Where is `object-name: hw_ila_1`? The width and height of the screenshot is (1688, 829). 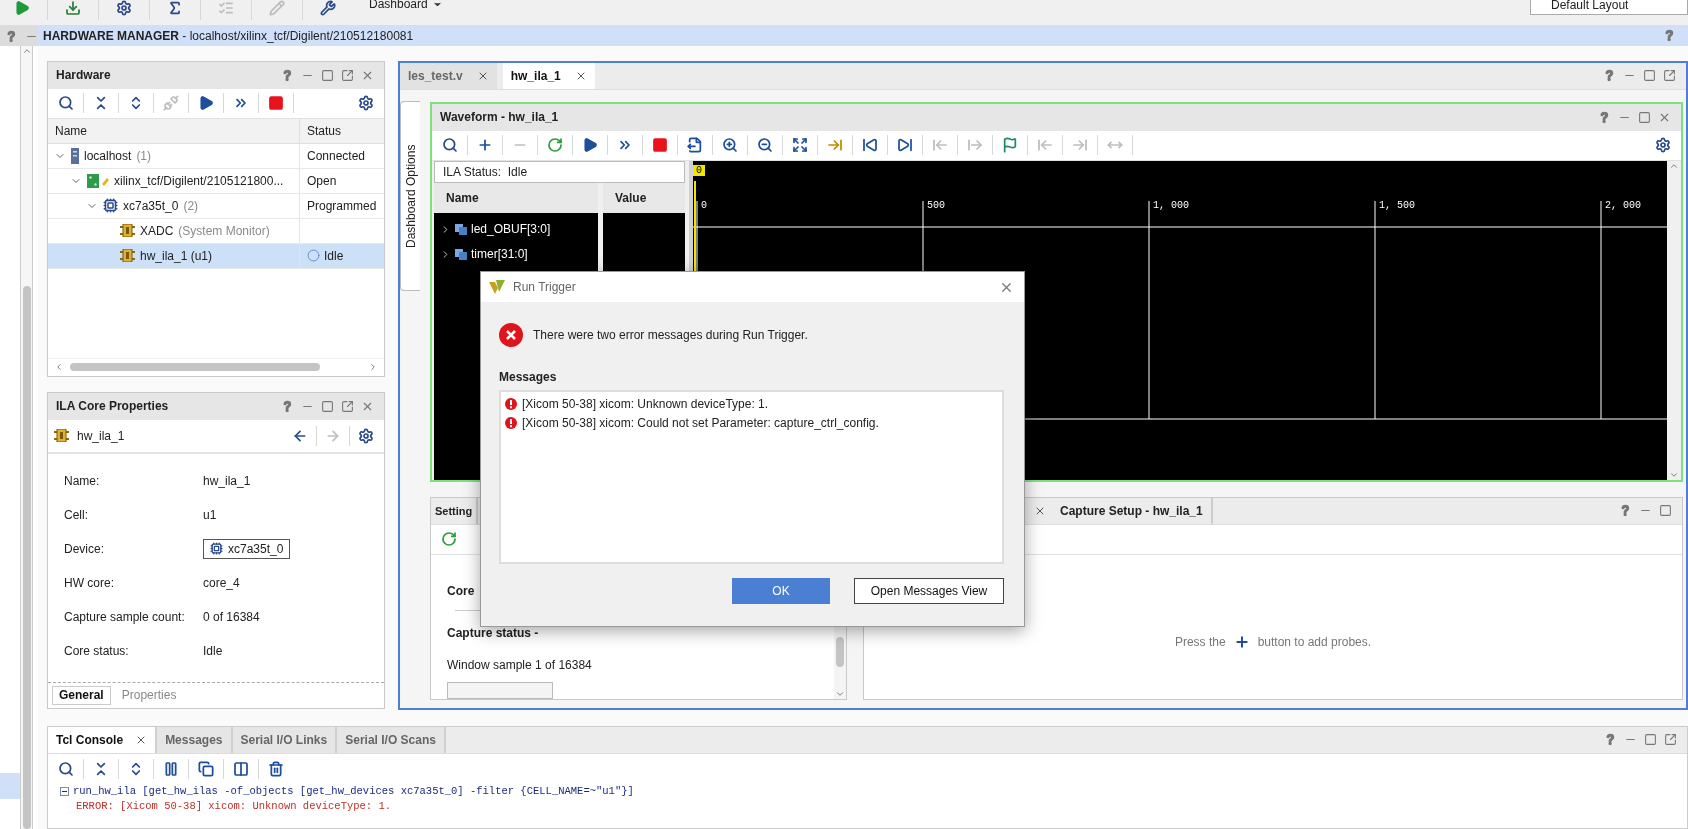
object-name: hw_ila_1 is located at coordinates (101, 435).